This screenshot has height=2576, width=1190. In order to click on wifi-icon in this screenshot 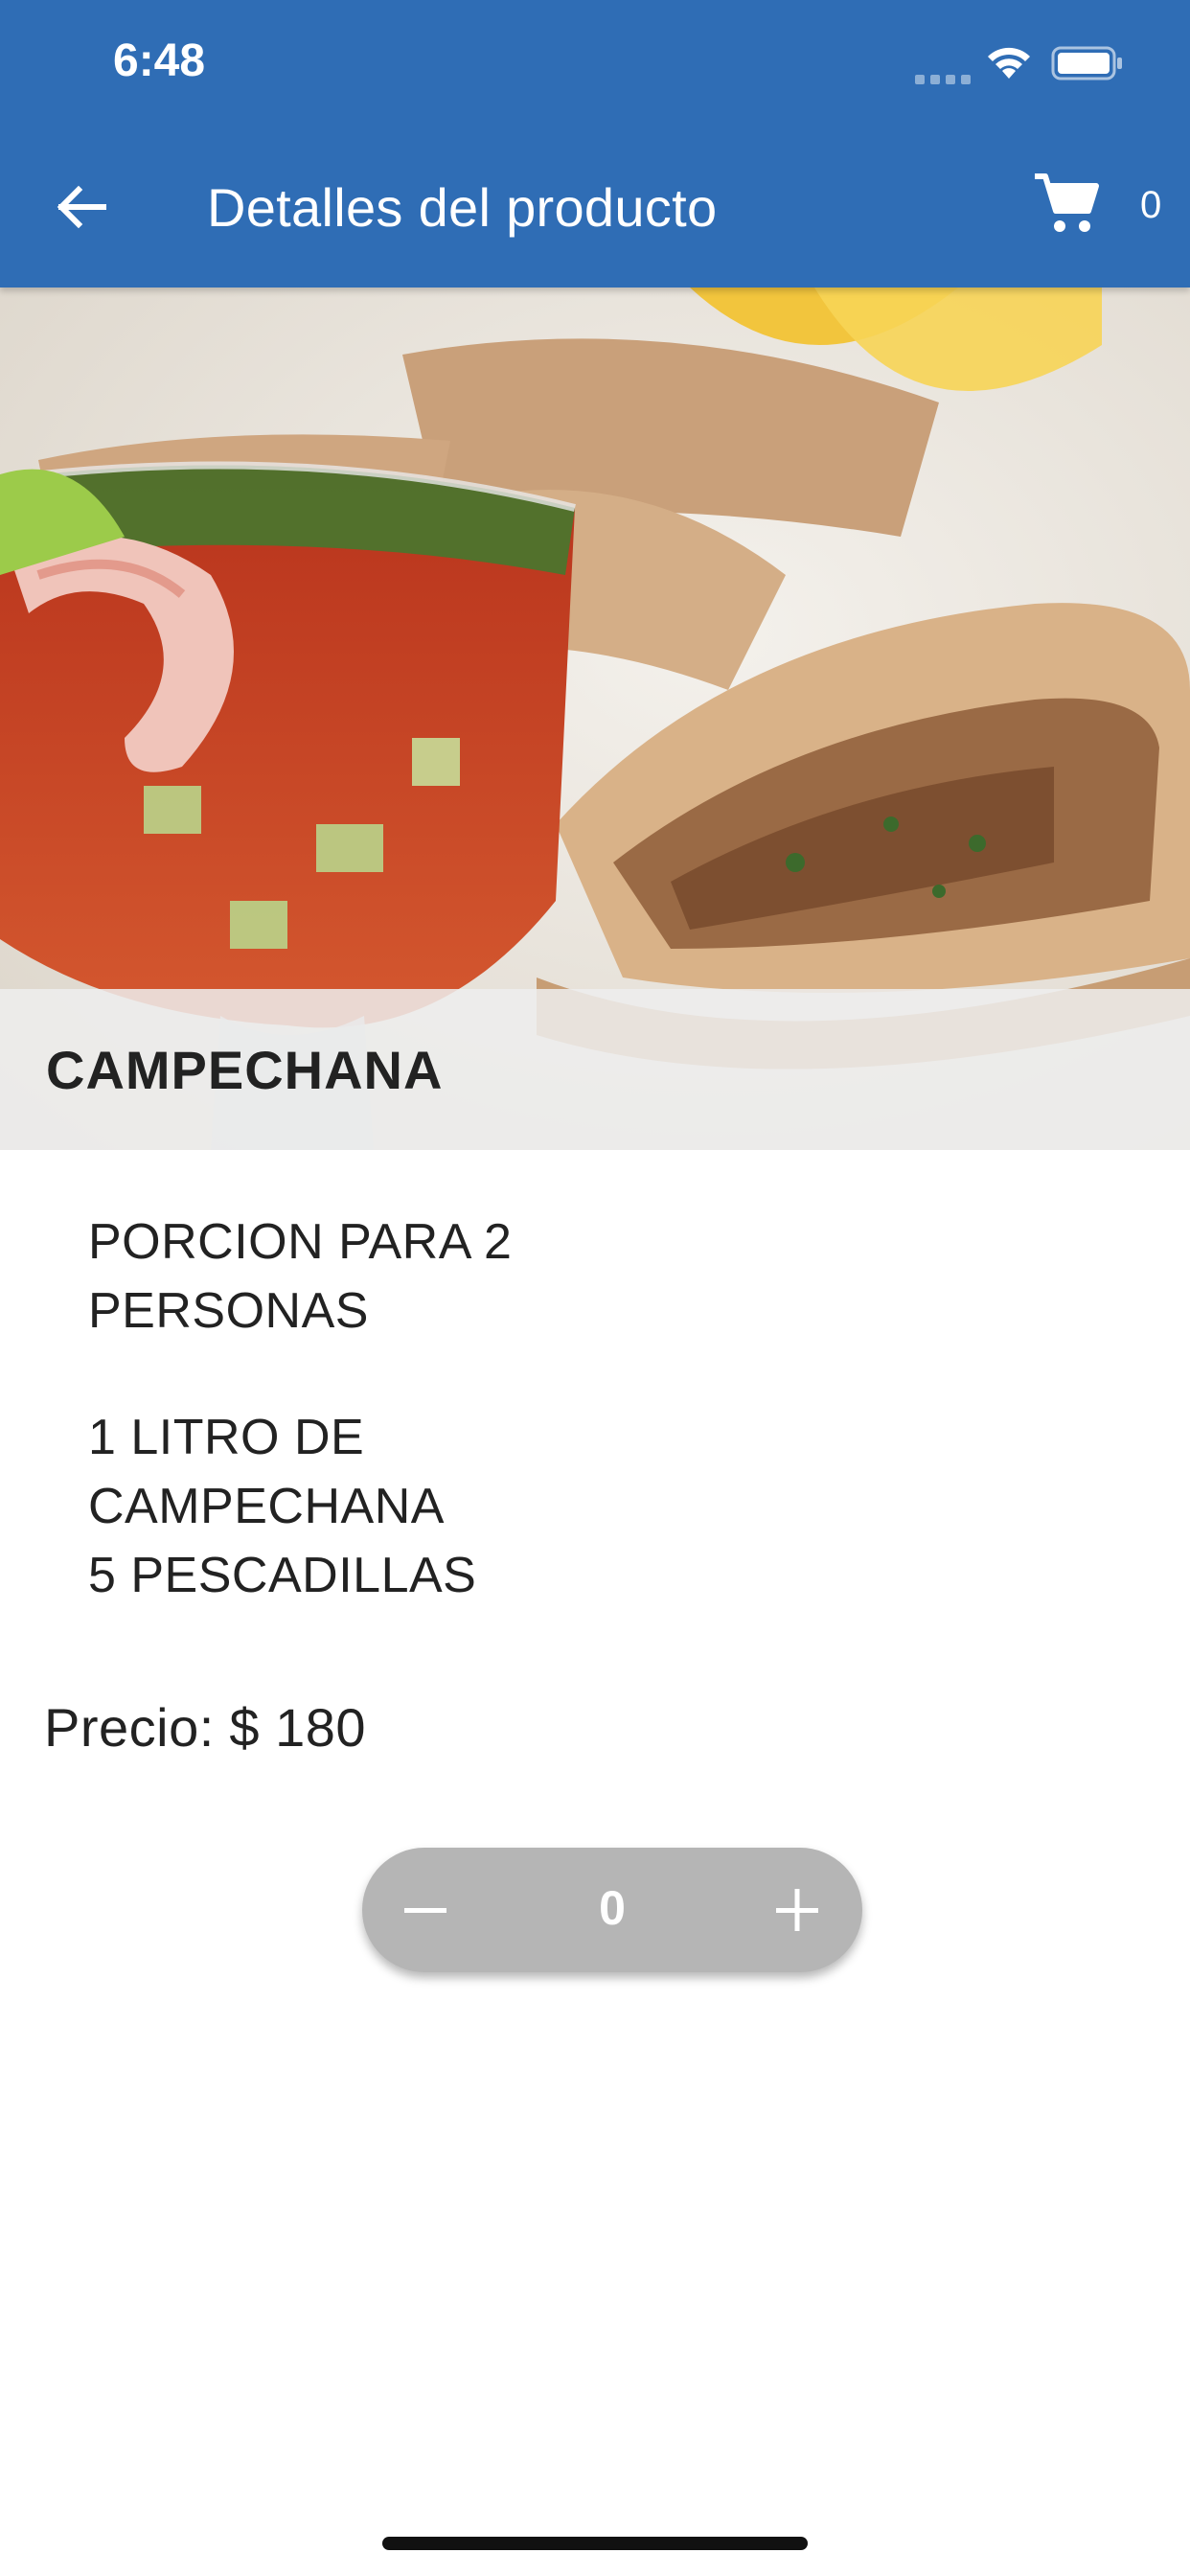, I will do `click(1009, 63)`.